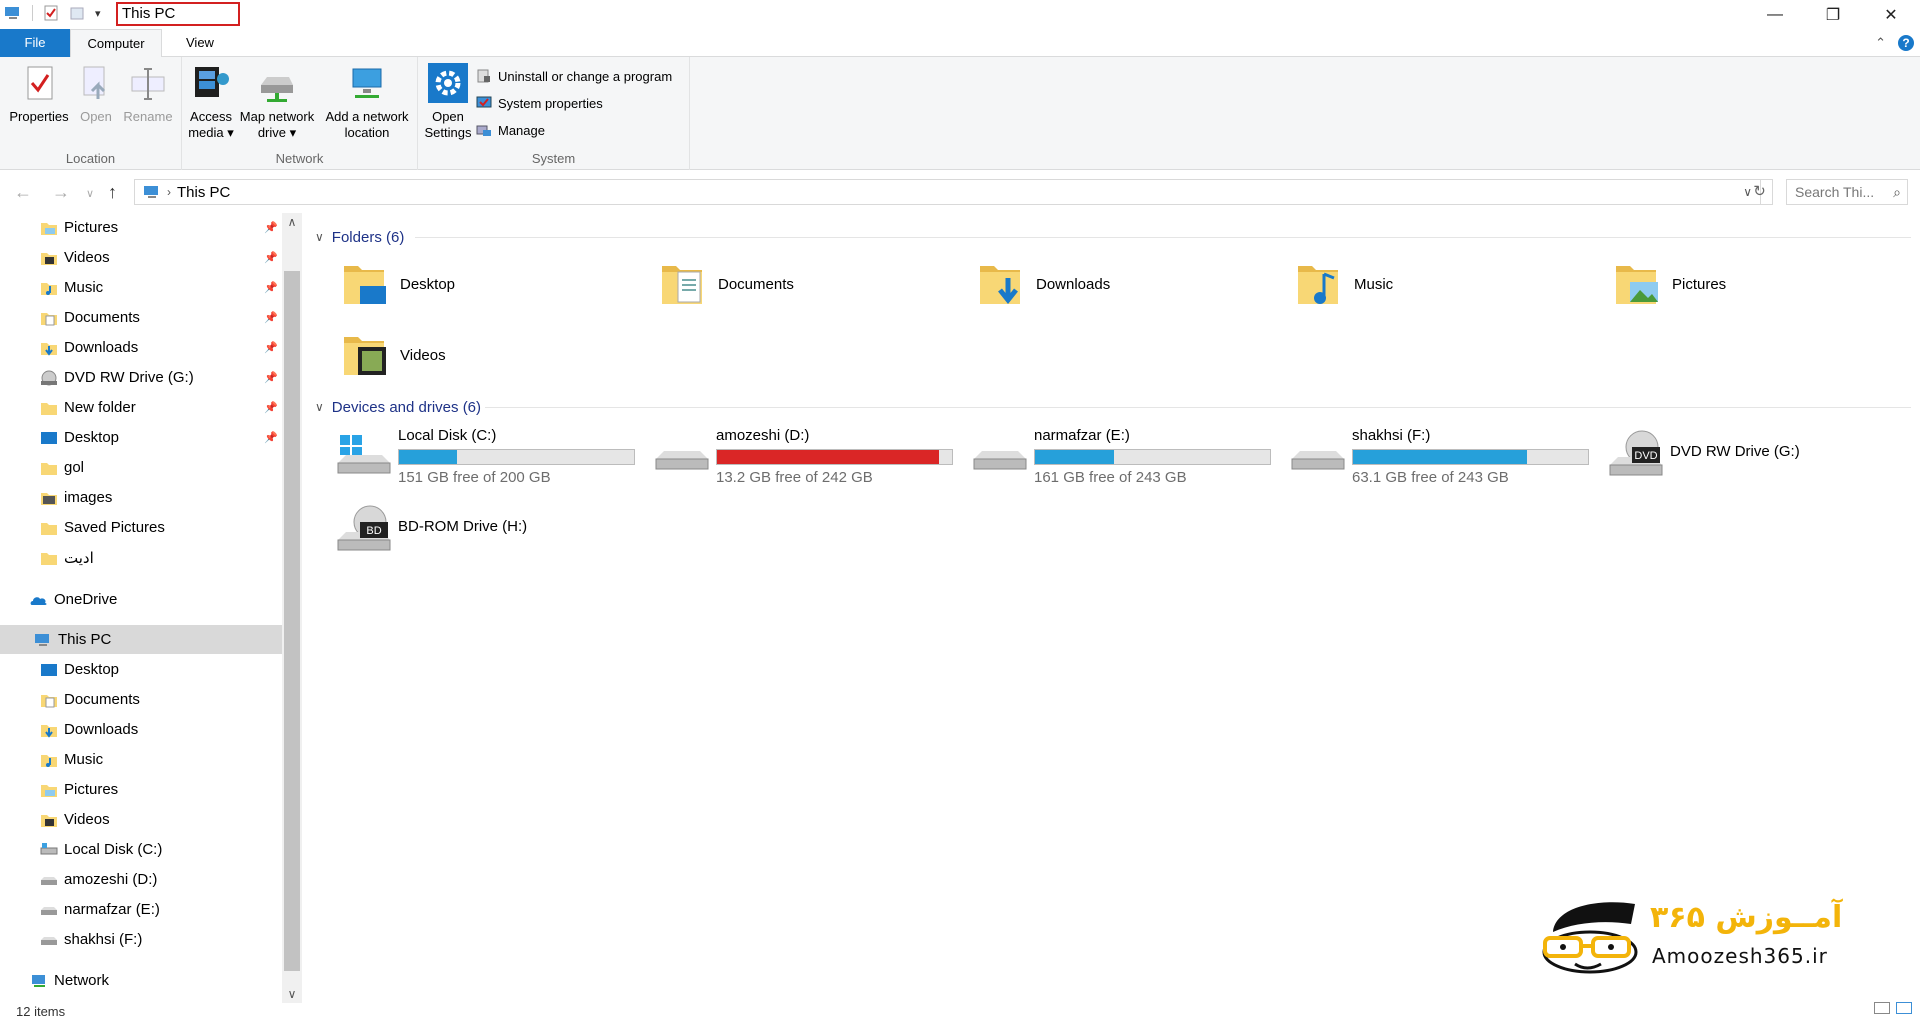  What do you see at coordinates (491, 458) in the screenshot?
I see `drive-tile: Local Disk (C:) 151 GB free of 200 GB` at bounding box center [491, 458].